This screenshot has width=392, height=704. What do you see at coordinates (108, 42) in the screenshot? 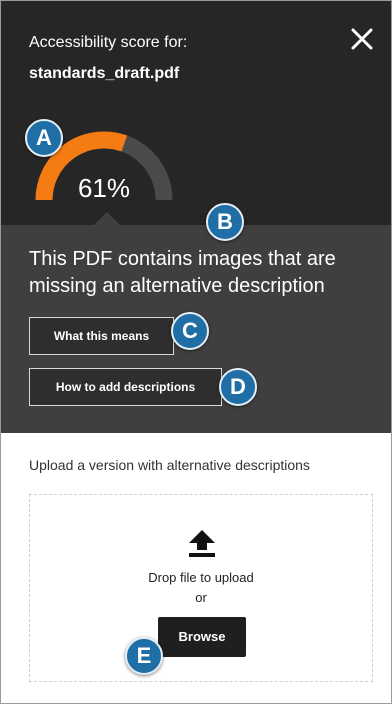
I see `score-label: Accessibility score for:` at bounding box center [108, 42].